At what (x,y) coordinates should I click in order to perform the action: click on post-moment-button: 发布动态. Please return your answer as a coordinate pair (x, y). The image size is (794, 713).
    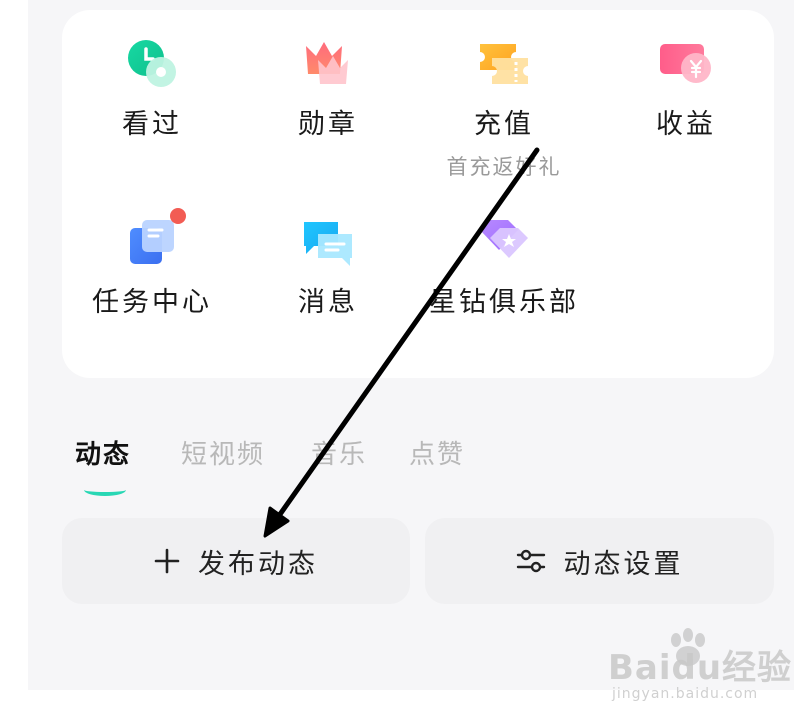
    Looking at the image, I should click on (236, 561).